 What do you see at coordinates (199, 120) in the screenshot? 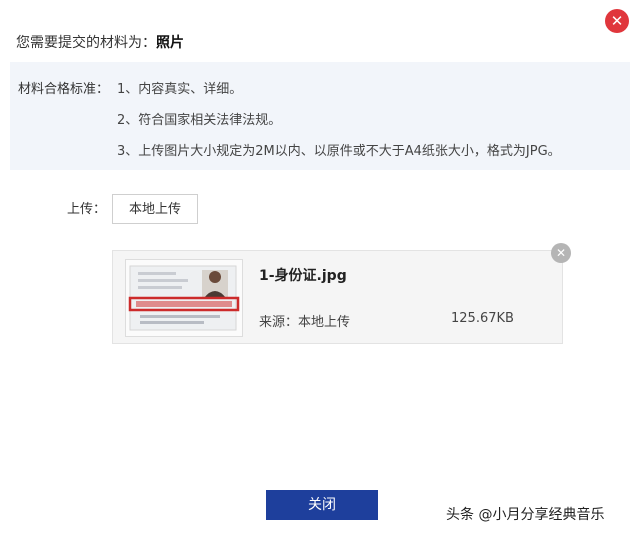
I see `criteria-item-2: 2、符合国家相关法律法规。` at bounding box center [199, 120].